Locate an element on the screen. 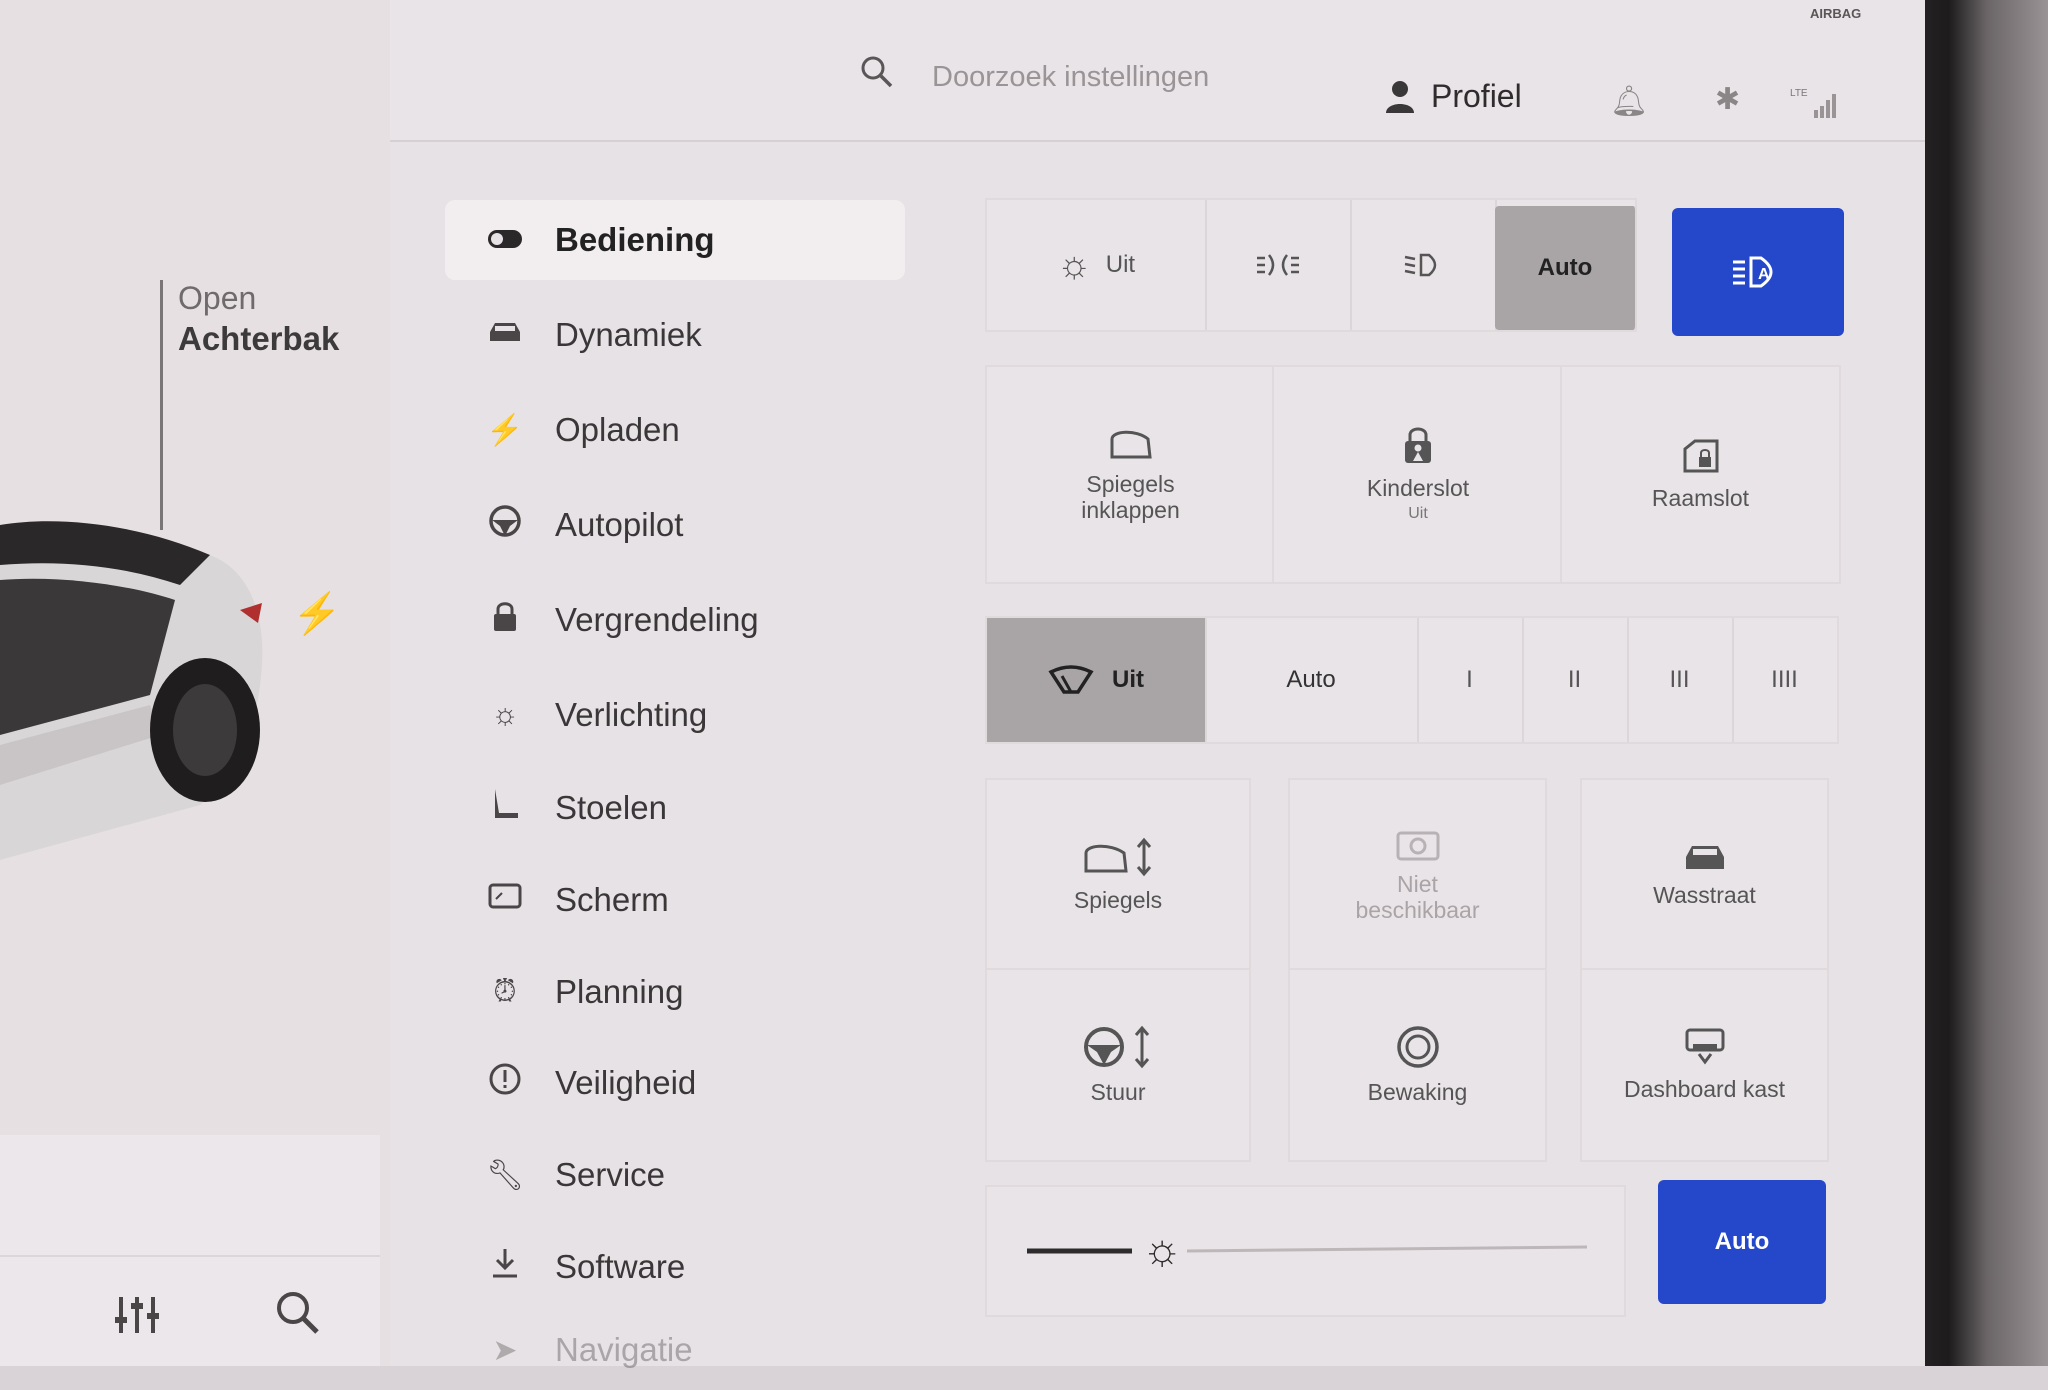  nav-label: Bediening is located at coordinates (635, 239).